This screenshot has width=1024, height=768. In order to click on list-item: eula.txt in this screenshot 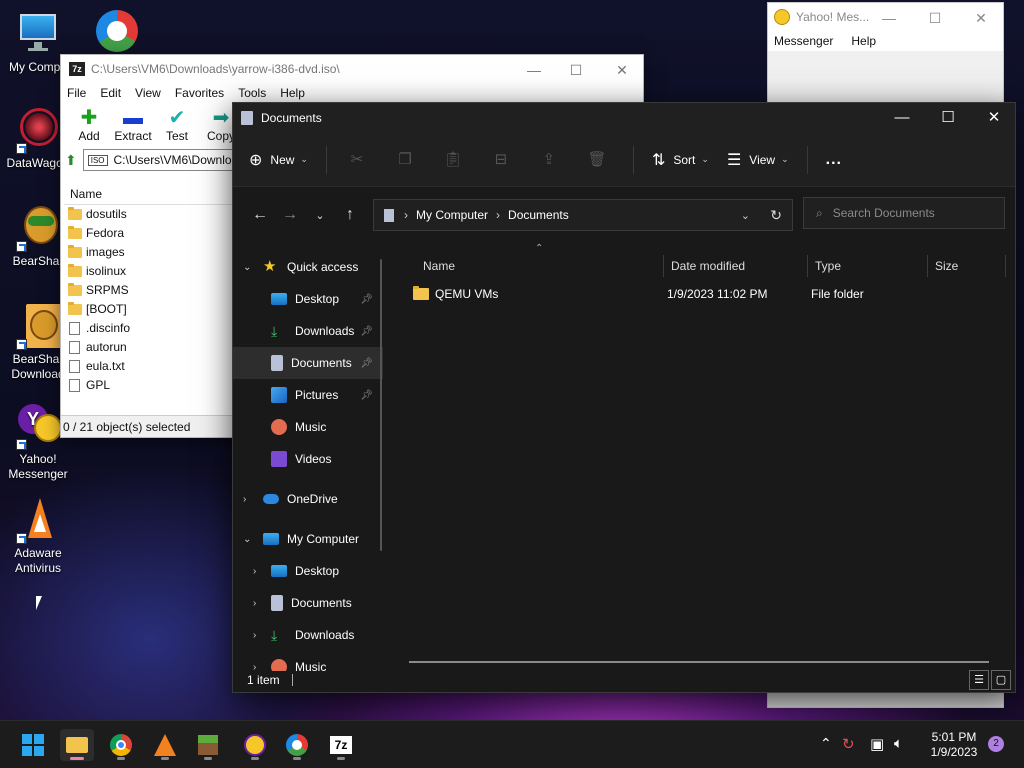, I will do `click(148, 366)`.